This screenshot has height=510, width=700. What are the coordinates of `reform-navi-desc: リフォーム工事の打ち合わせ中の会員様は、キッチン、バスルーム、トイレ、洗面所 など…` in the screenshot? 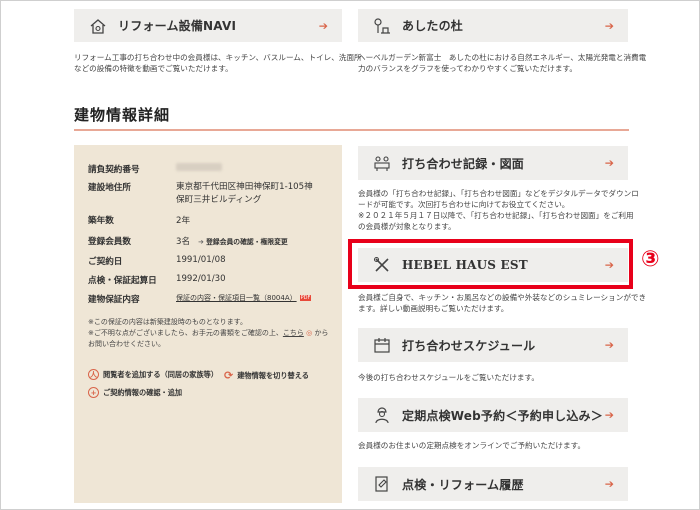 It's located at (218, 63).